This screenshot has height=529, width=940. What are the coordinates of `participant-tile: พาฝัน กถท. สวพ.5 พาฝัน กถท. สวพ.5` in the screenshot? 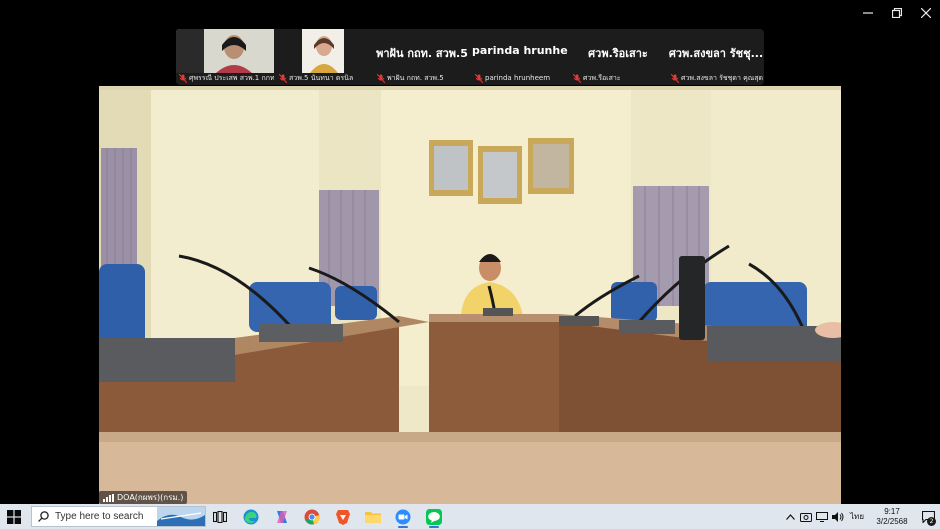 It's located at (422, 57).